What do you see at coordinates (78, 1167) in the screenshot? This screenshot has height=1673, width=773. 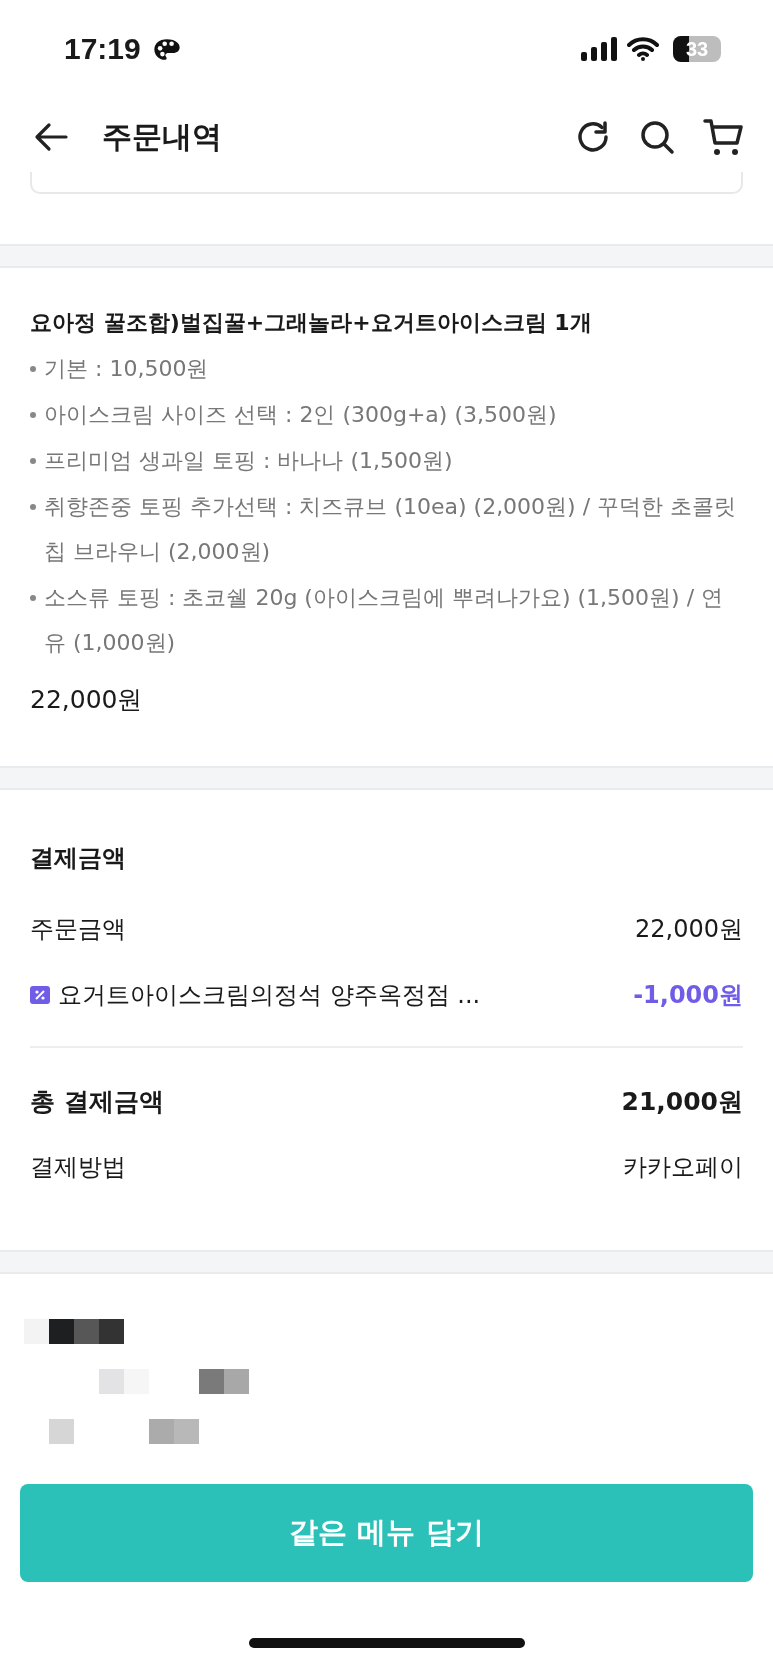 I see `payment-method-label: 결제방법` at bounding box center [78, 1167].